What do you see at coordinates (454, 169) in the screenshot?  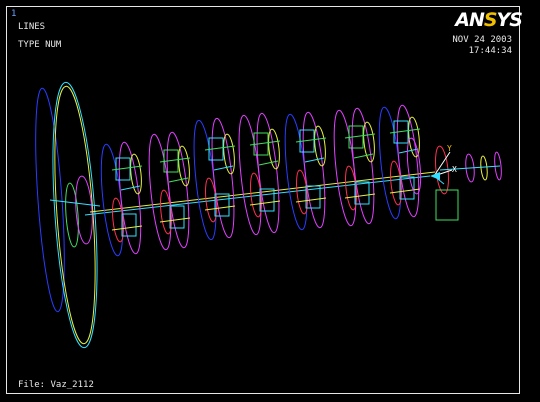 I see `triad-x-label: X` at bounding box center [454, 169].